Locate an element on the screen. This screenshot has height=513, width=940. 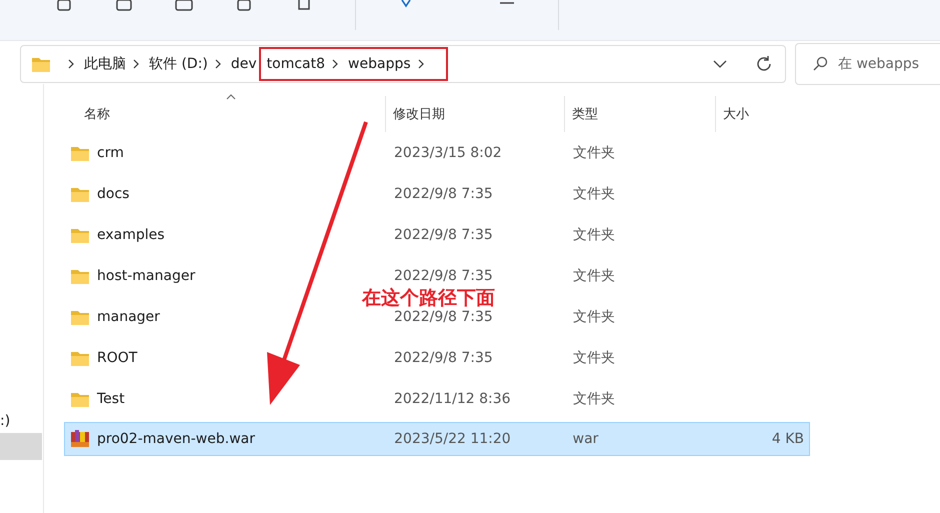
selected-row: pro02-maven-web.war 2023/5/22 11:20 war 4 KB is located at coordinates (437, 439).